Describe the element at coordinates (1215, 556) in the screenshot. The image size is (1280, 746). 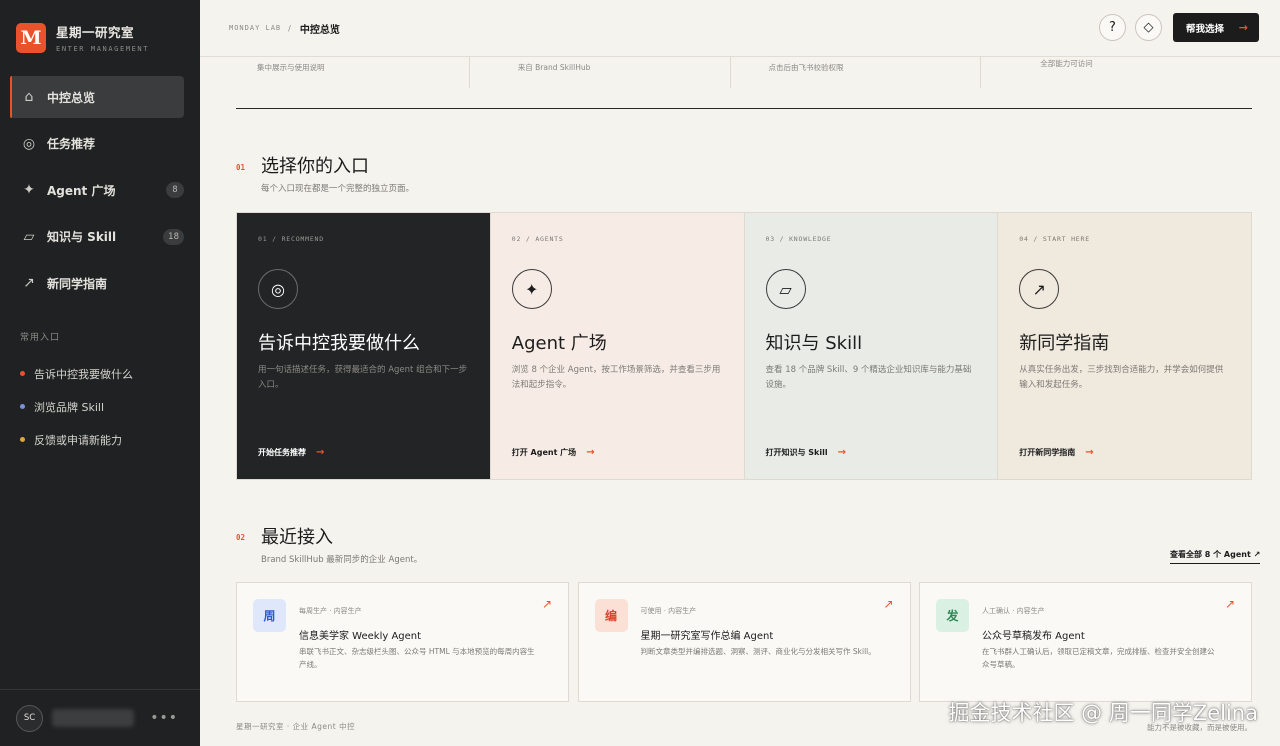
I see `view-all-agents-link: 查看全部 8 个 Agent ↗` at that location.